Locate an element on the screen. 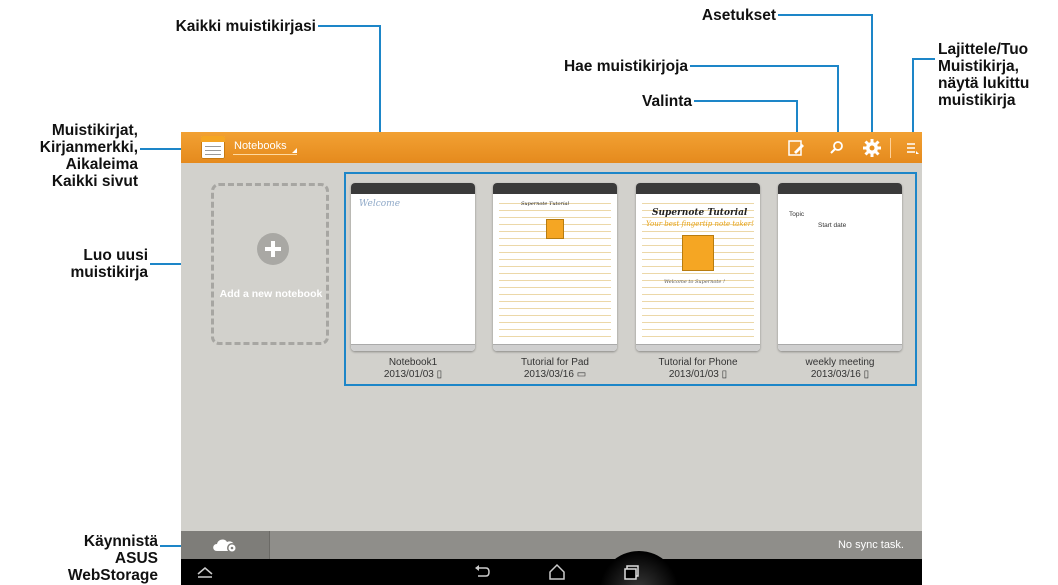  dropdown-triangle-icon is located at coordinates (294, 150).